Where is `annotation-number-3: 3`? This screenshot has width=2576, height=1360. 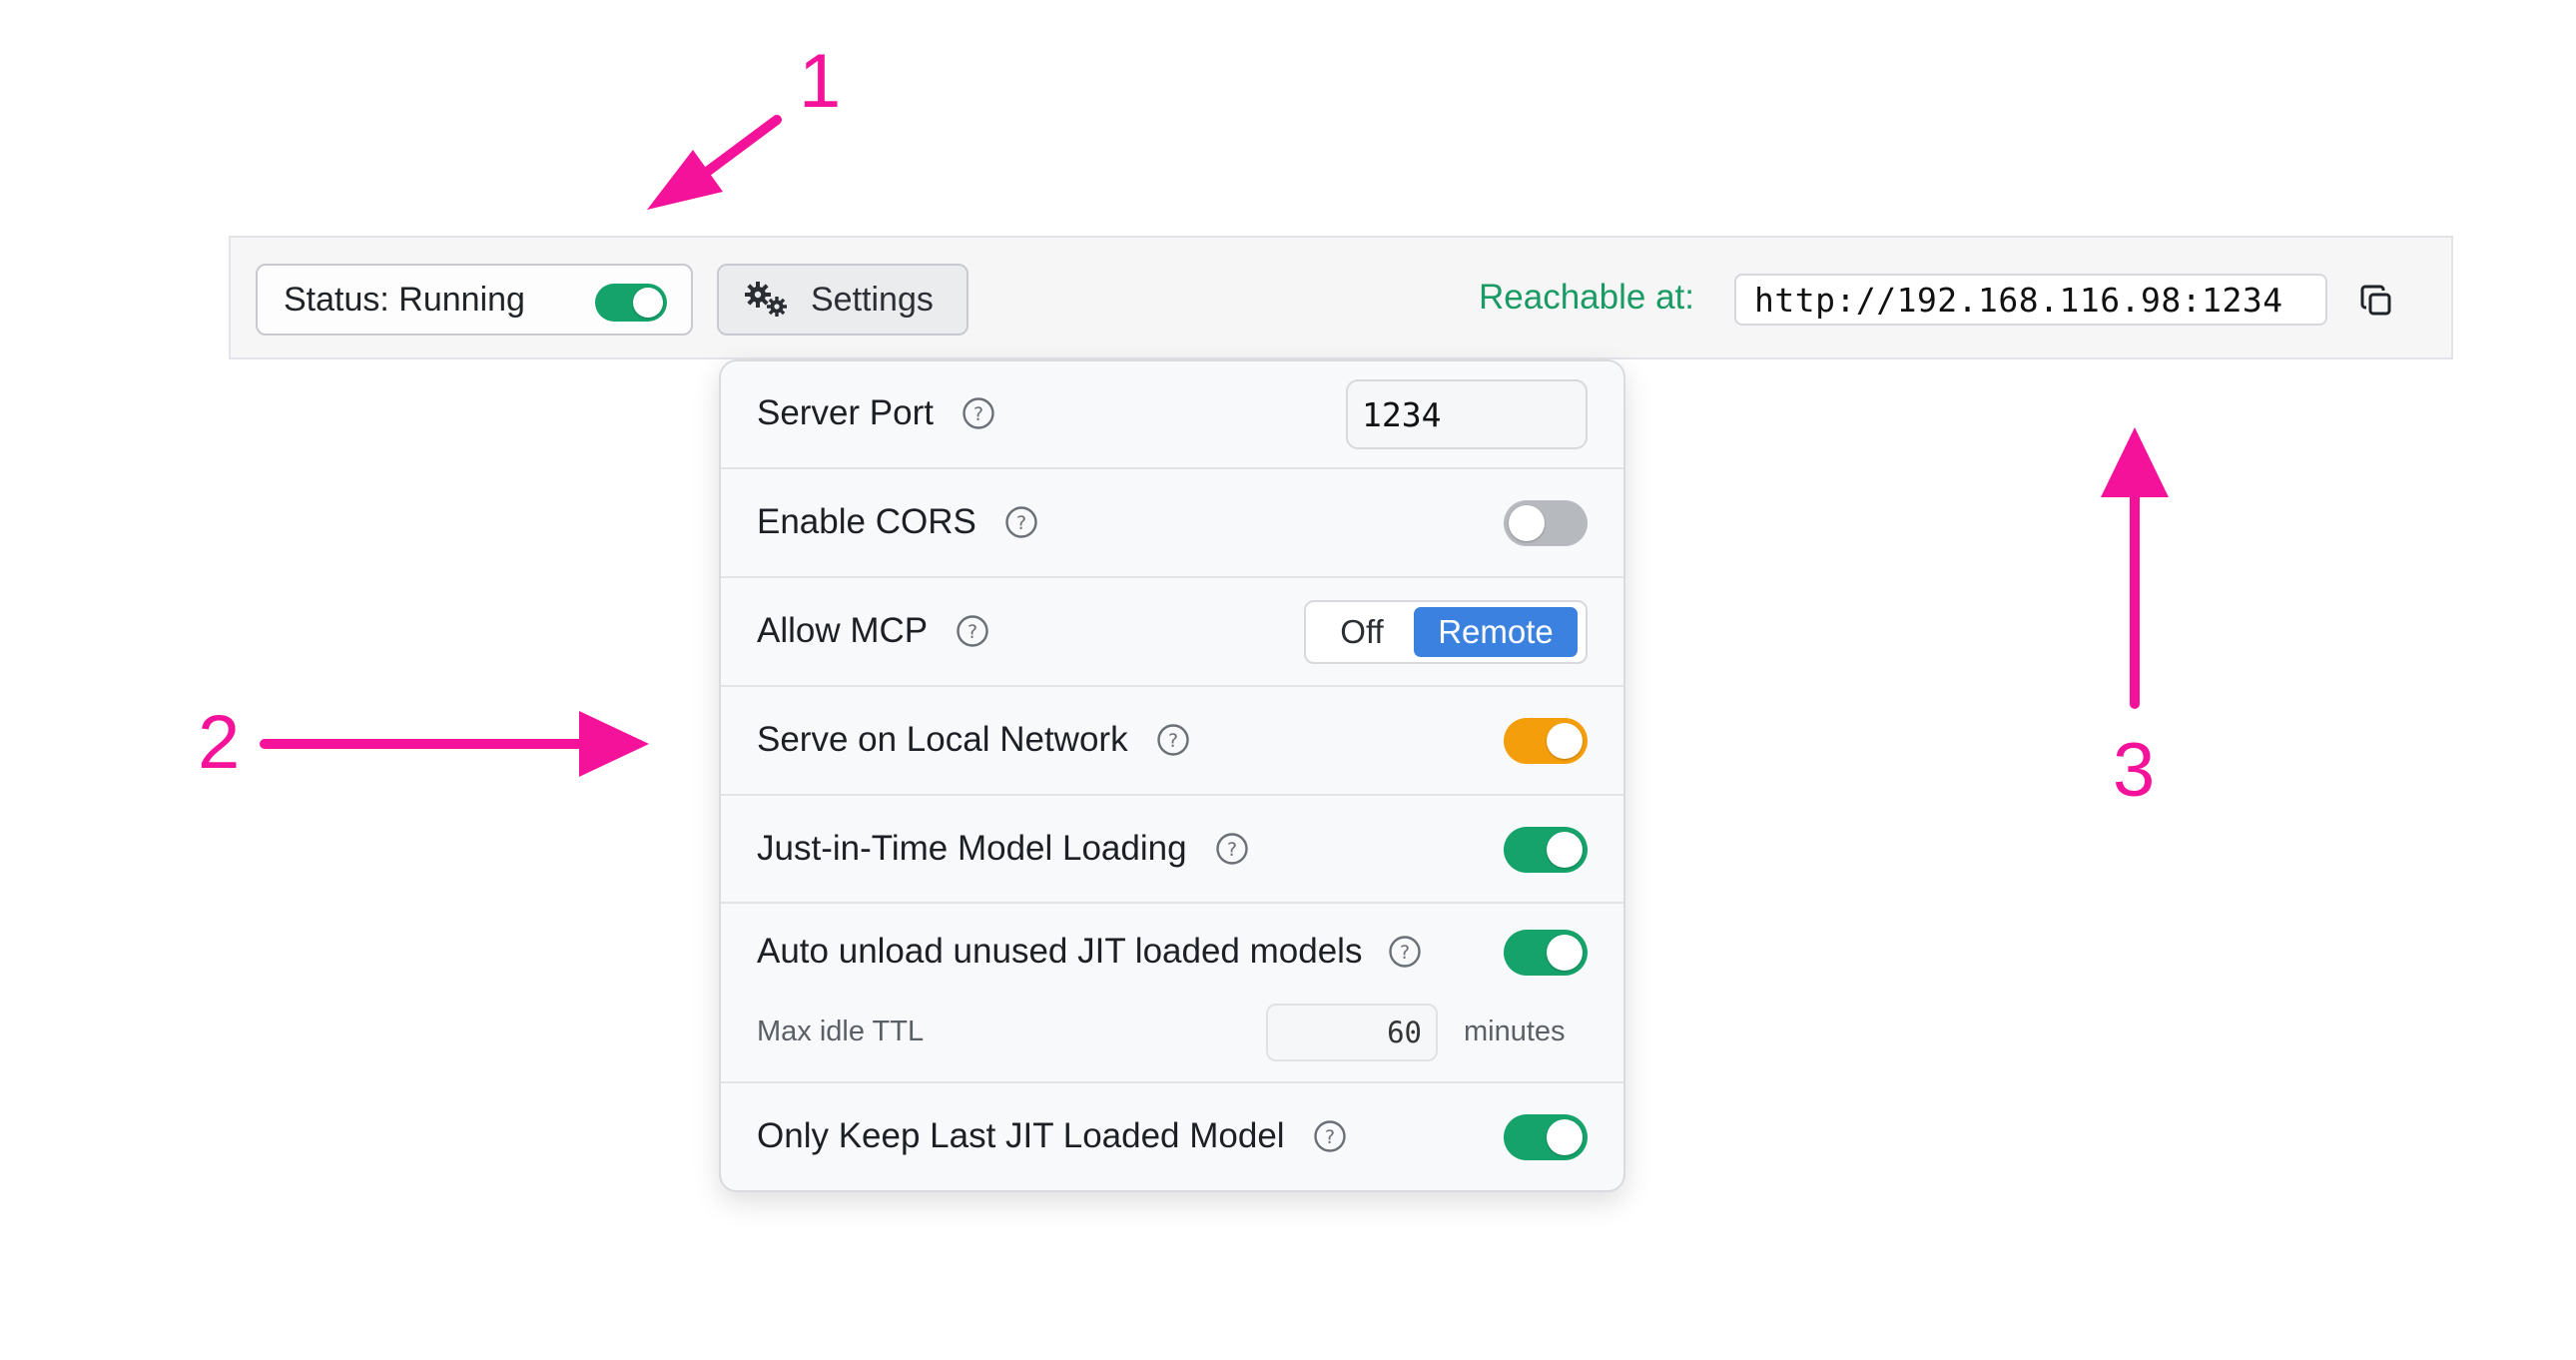 annotation-number-3: 3 is located at coordinates (2134, 770).